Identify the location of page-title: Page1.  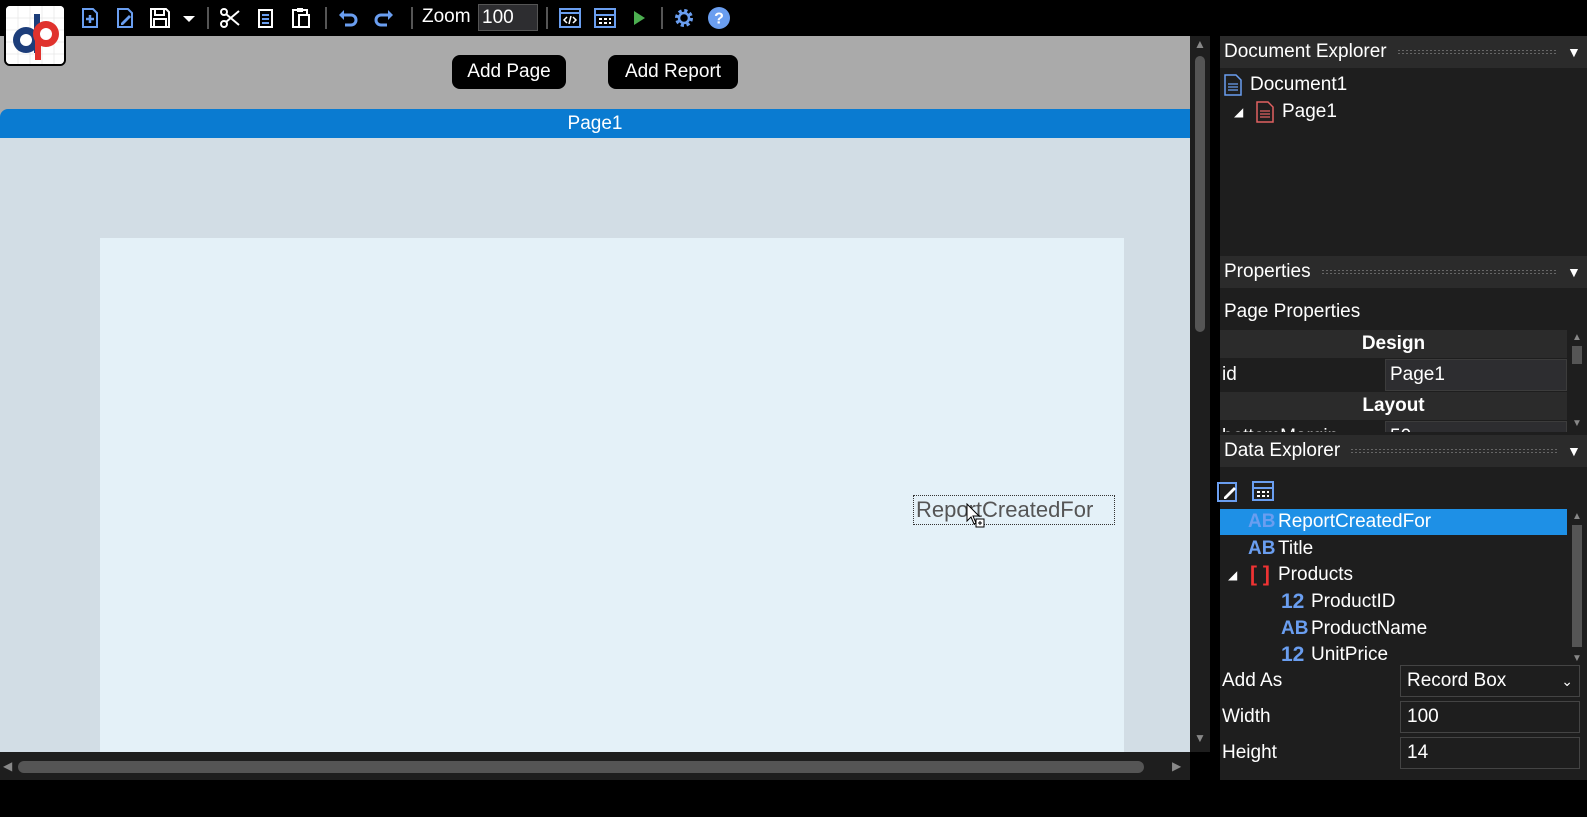
(595, 123).